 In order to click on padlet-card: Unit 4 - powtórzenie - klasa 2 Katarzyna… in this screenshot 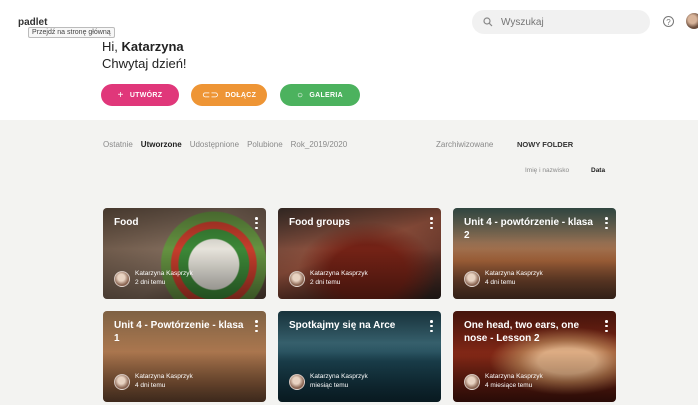, I will do `click(534, 253)`.